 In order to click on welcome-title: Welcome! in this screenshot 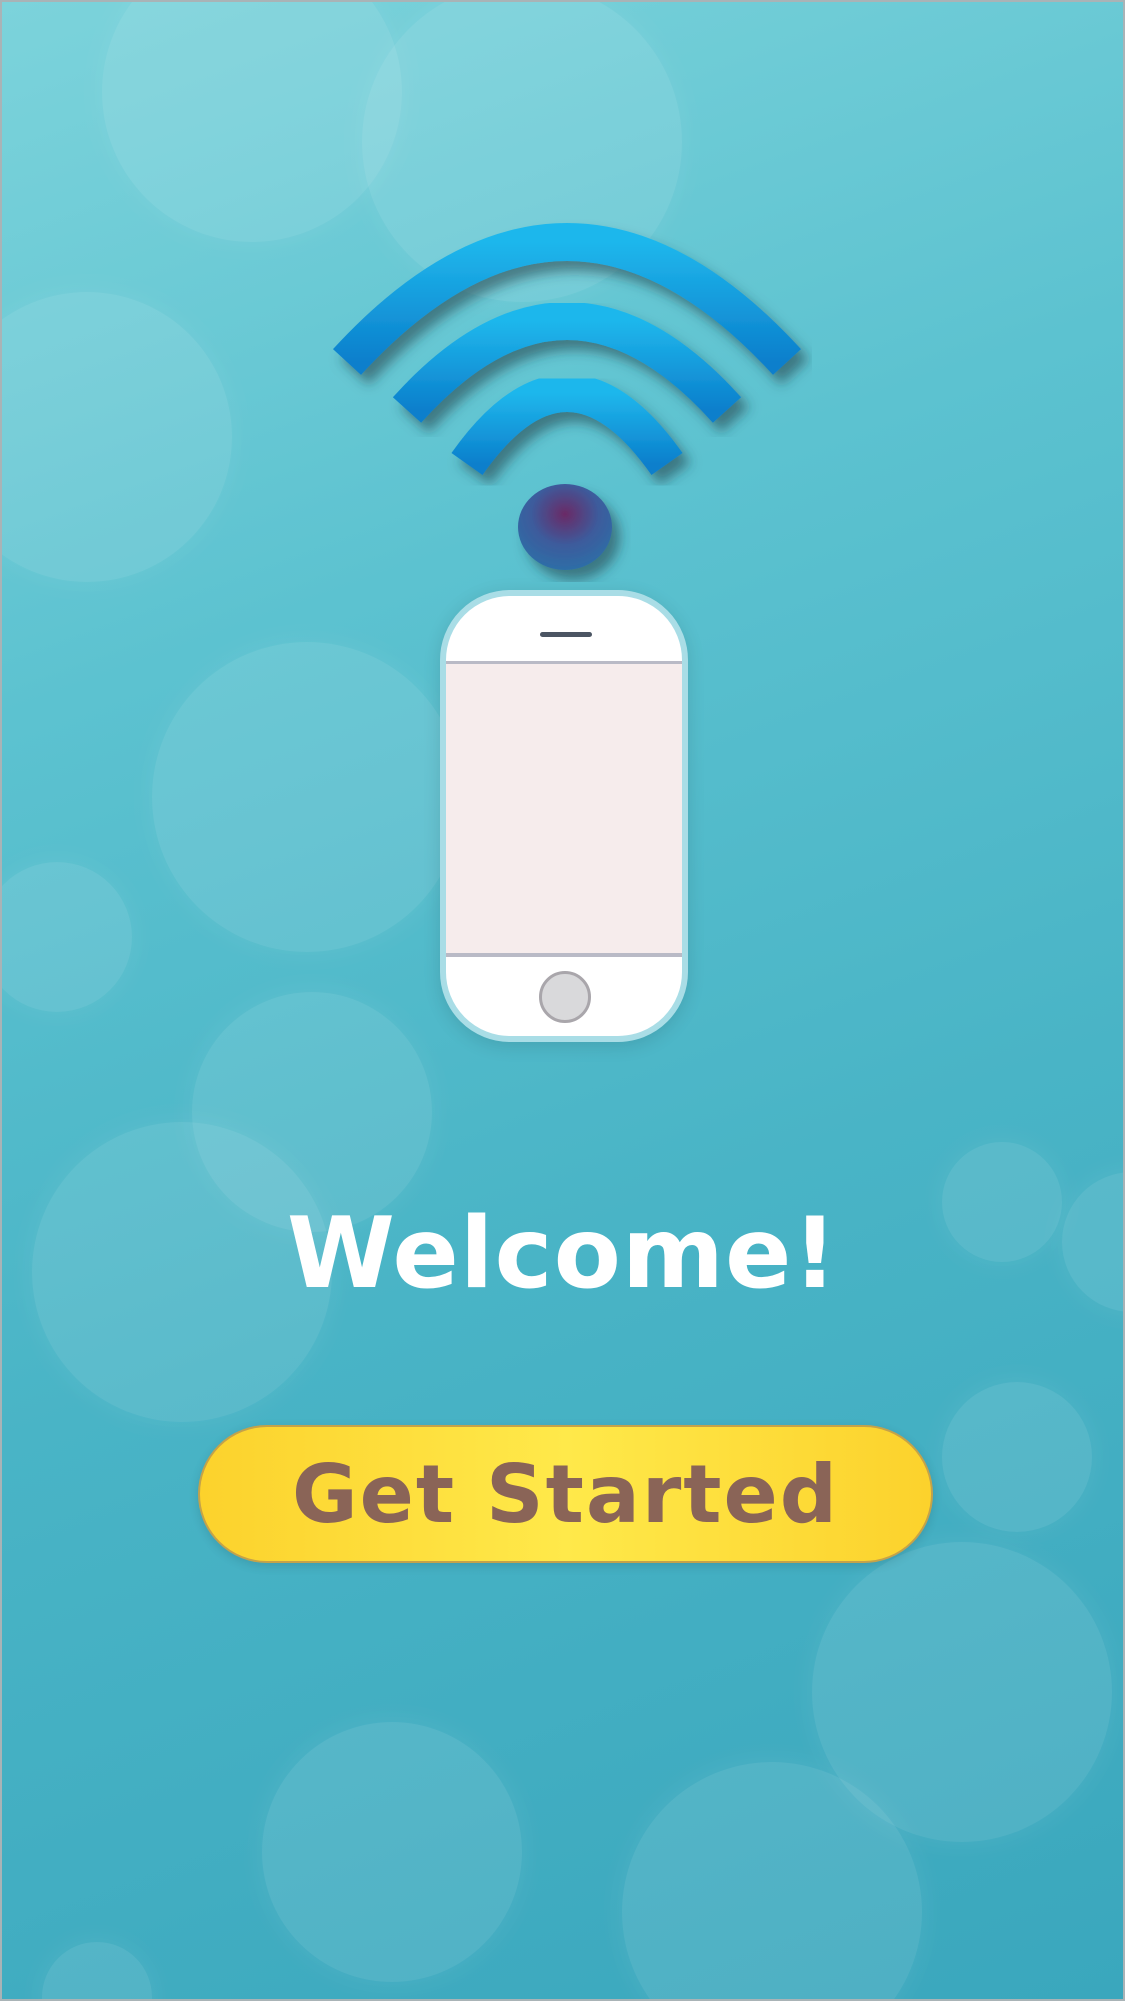, I will do `click(562, 1254)`.